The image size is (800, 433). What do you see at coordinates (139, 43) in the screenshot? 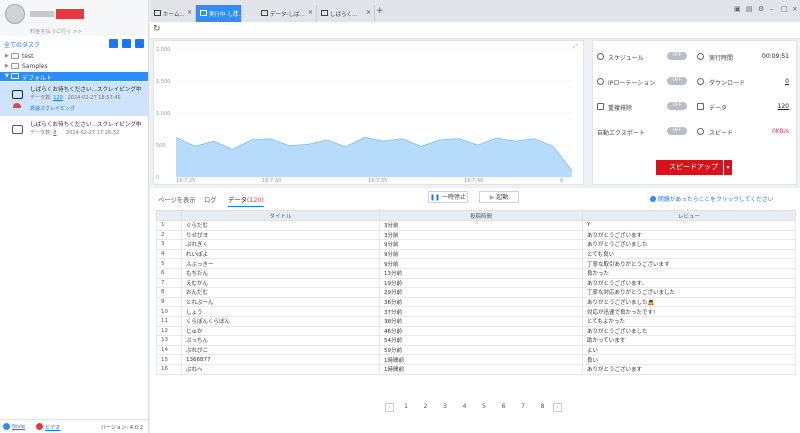
I see `import-icon` at bounding box center [139, 43].